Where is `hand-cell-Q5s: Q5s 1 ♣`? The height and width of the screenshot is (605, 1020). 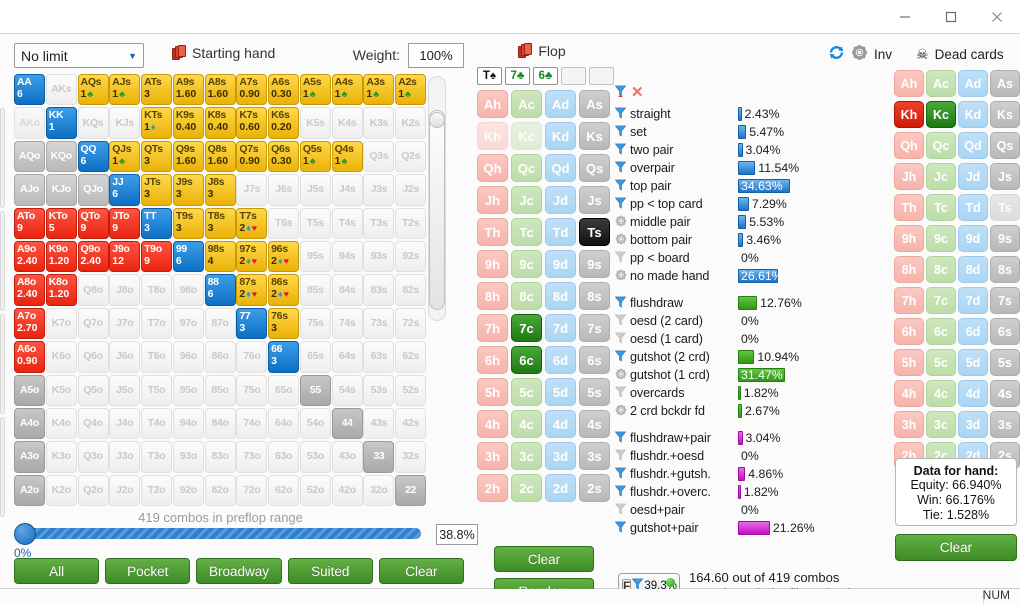
hand-cell-Q5s: Q5s 1 ♣ is located at coordinates (315, 156).